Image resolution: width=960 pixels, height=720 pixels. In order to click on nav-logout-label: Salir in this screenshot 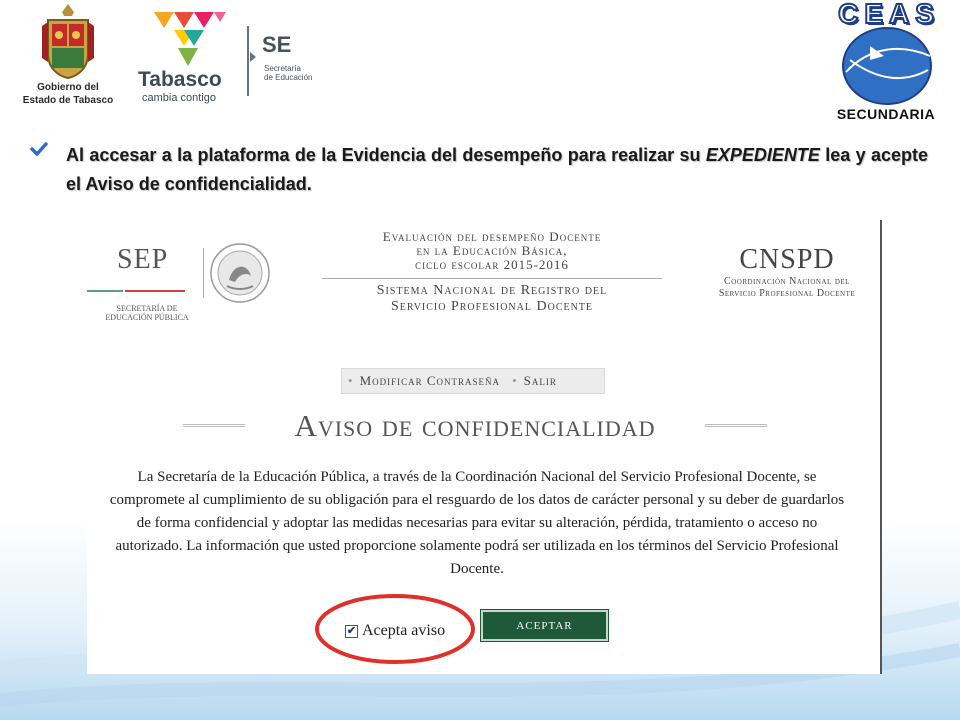, I will do `click(540, 380)`.